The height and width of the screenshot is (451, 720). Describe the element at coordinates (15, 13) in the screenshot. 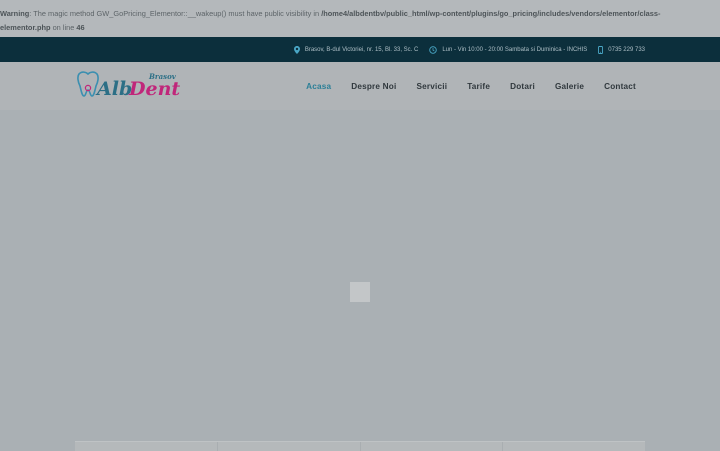

I see `warning-label: Warning` at that location.